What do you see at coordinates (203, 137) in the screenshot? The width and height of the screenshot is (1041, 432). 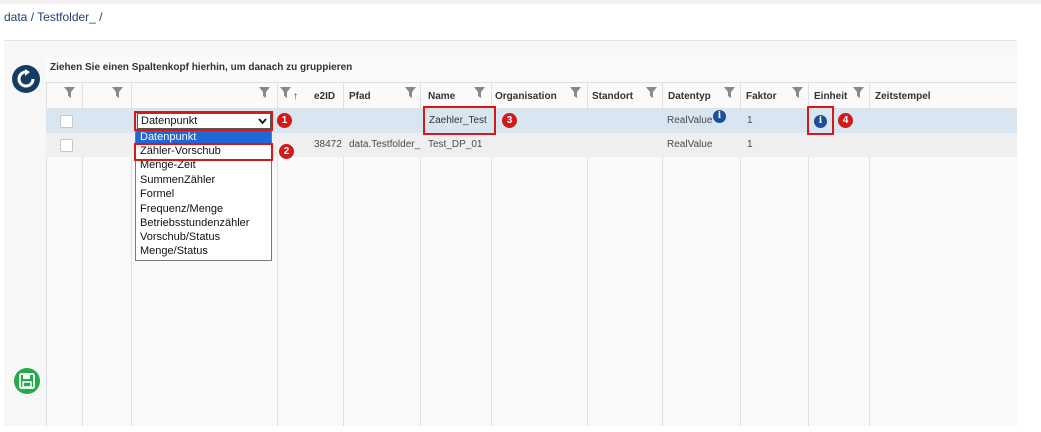 I see `type-option: Datenpunkt` at bounding box center [203, 137].